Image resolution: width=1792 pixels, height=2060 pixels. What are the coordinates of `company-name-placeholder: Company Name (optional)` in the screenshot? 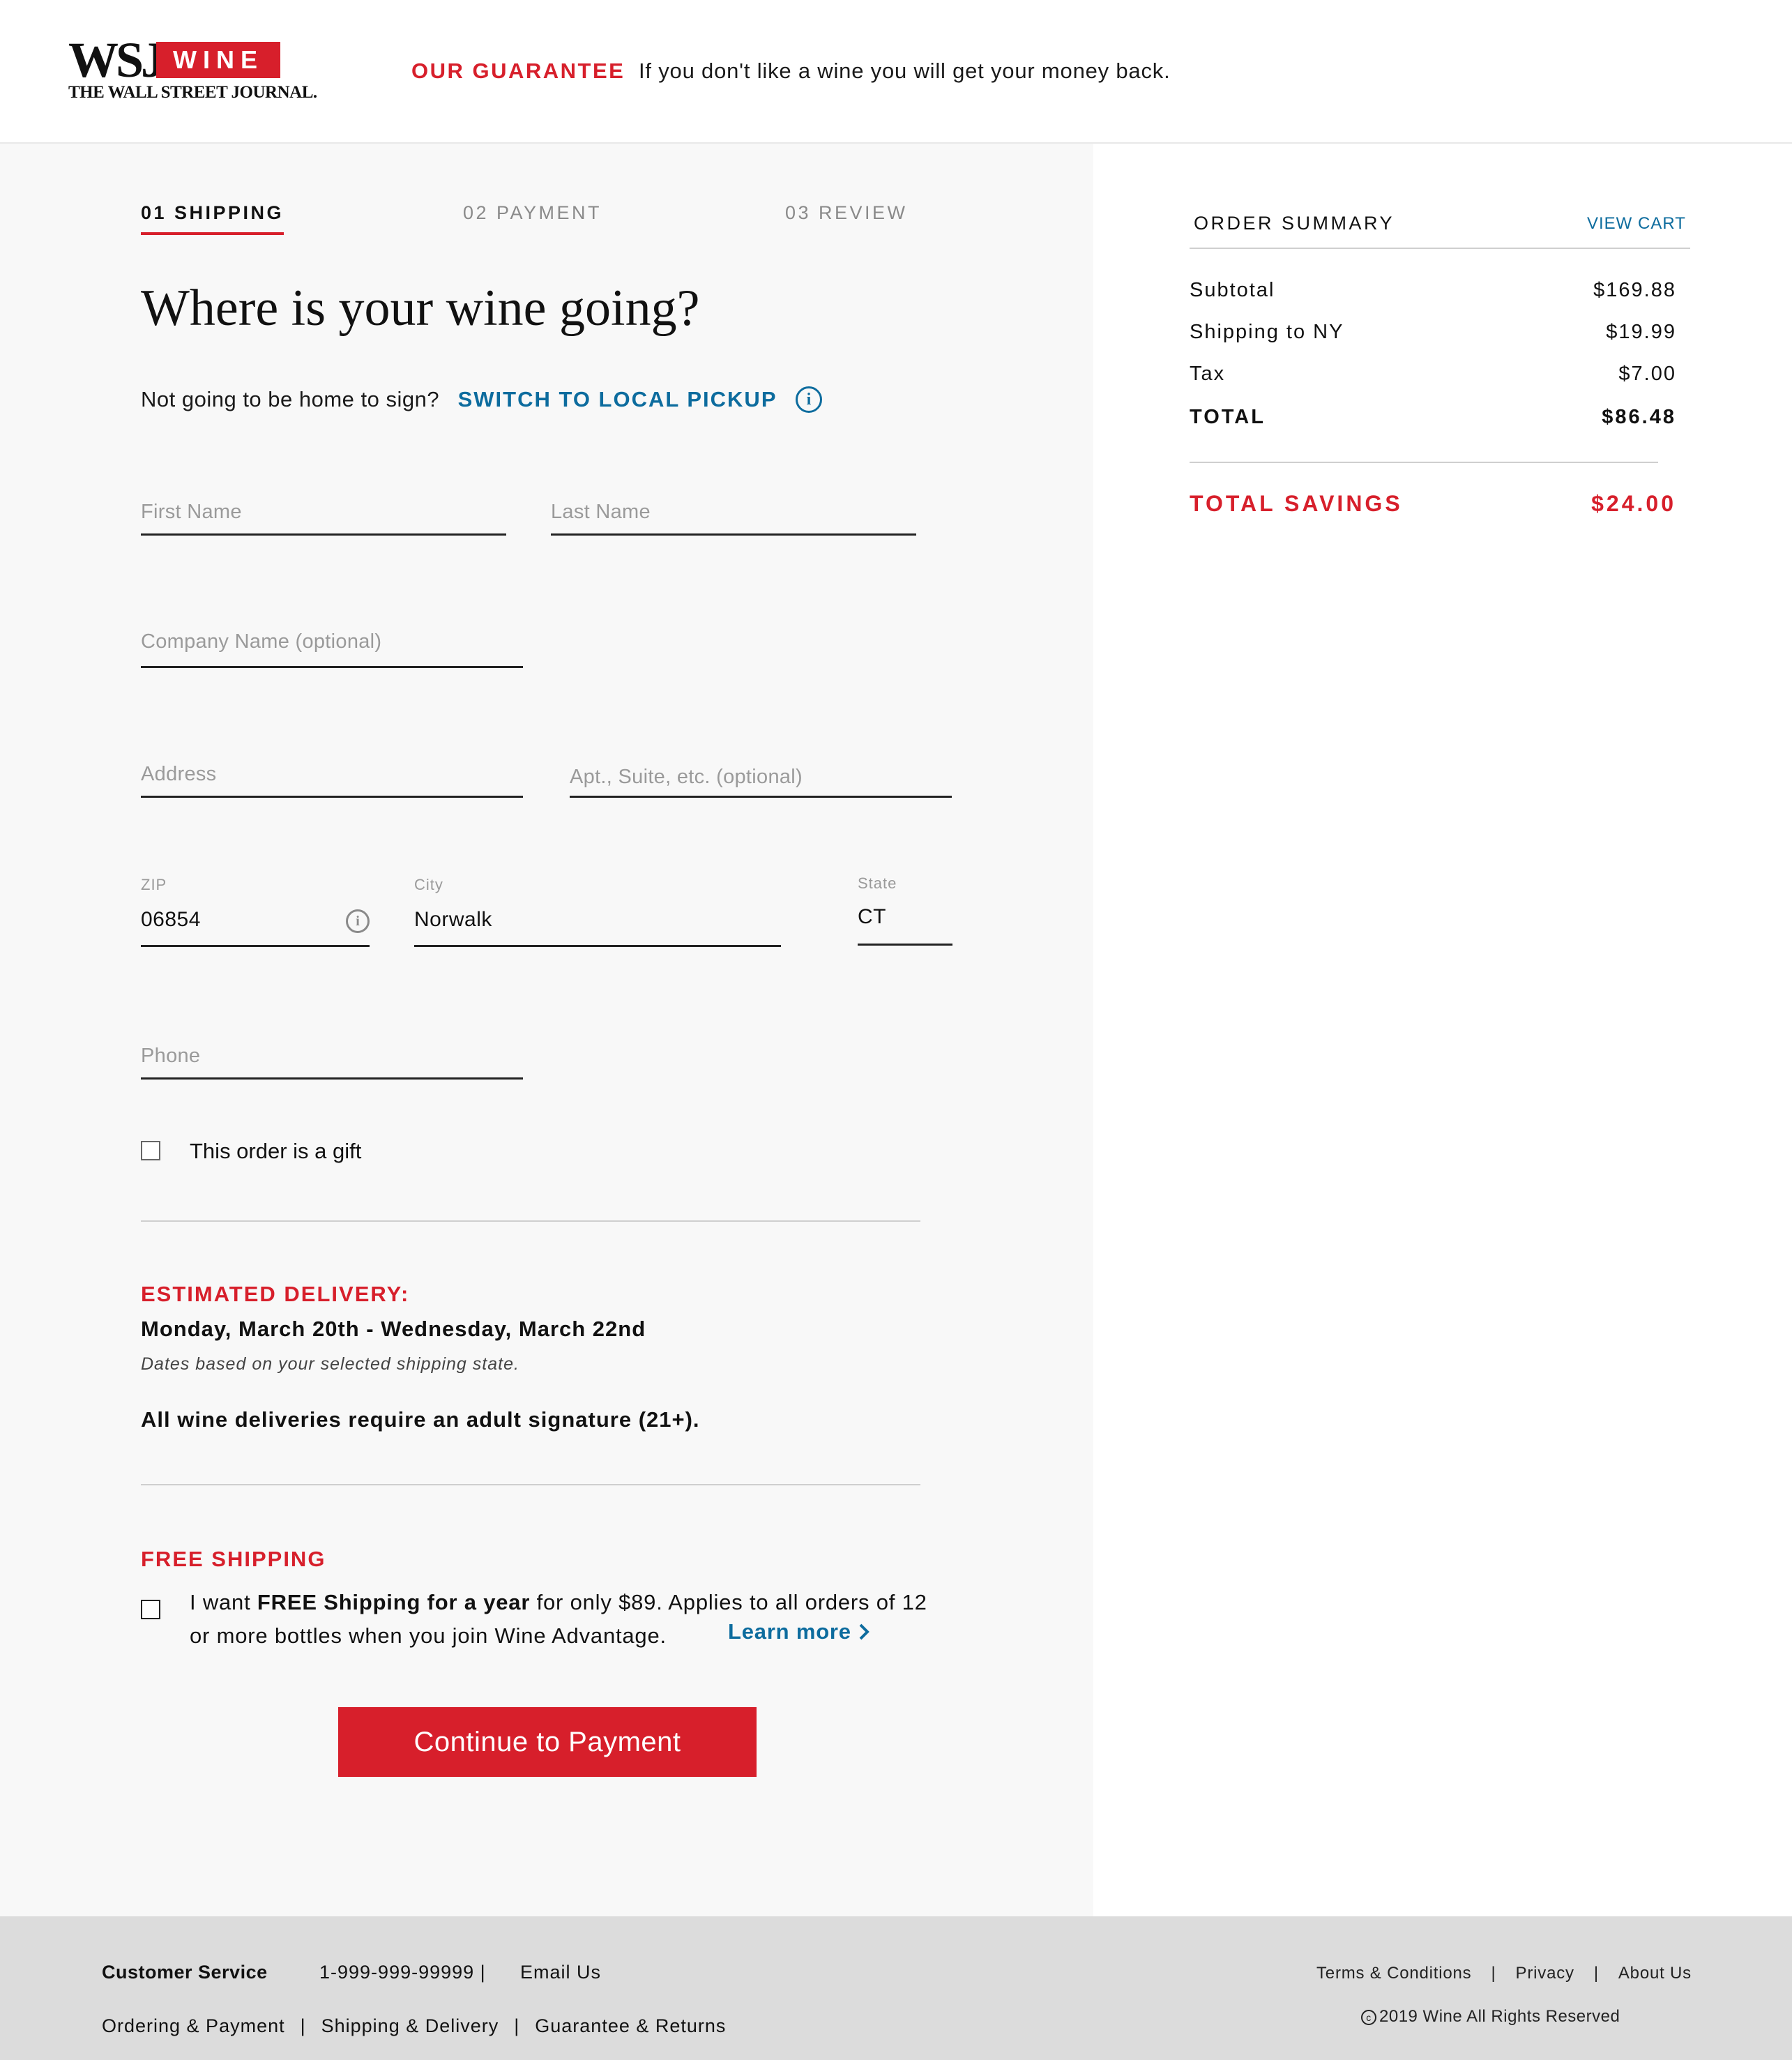 It's located at (261, 641).